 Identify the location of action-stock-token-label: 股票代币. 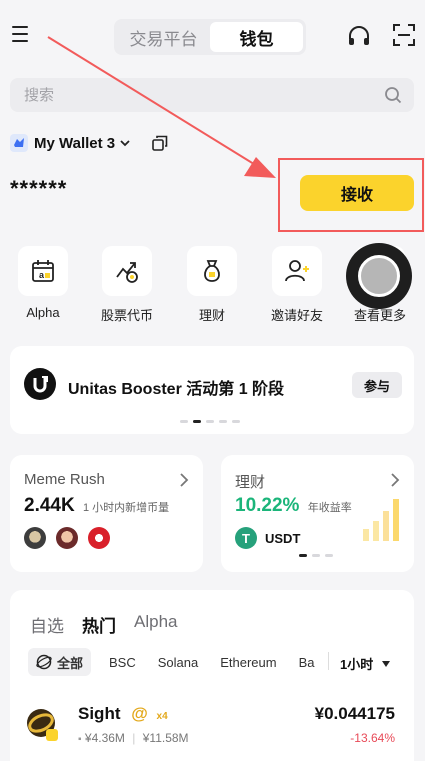
(126, 315).